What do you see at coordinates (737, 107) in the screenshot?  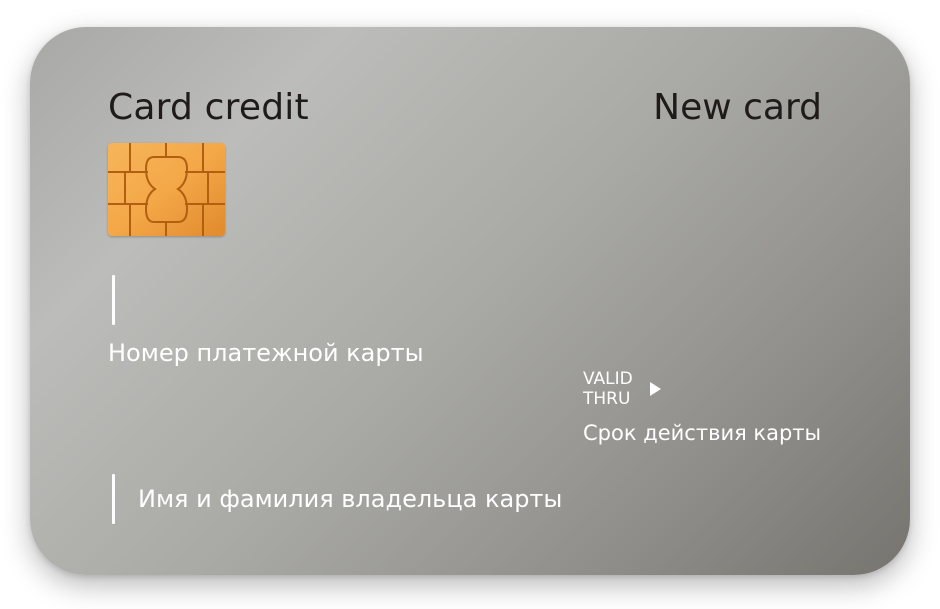 I see `card-brand: New card` at bounding box center [737, 107].